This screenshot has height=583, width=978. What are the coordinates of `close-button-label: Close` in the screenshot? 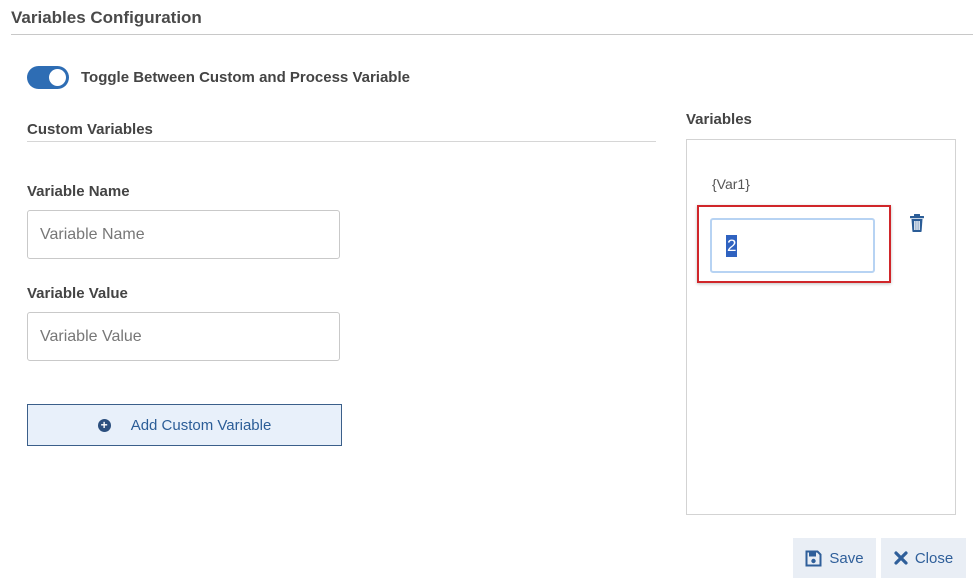 It's located at (934, 558).